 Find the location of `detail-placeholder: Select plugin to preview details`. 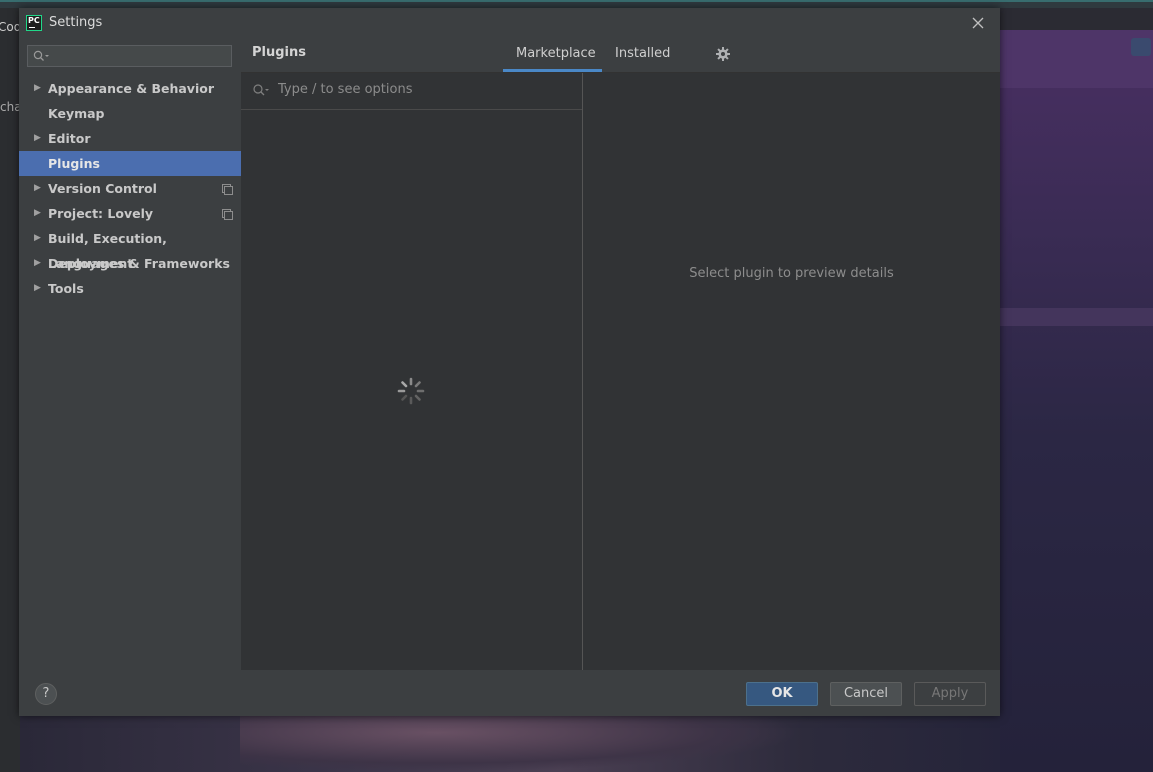

detail-placeholder: Select plugin to preview details is located at coordinates (791, 273).